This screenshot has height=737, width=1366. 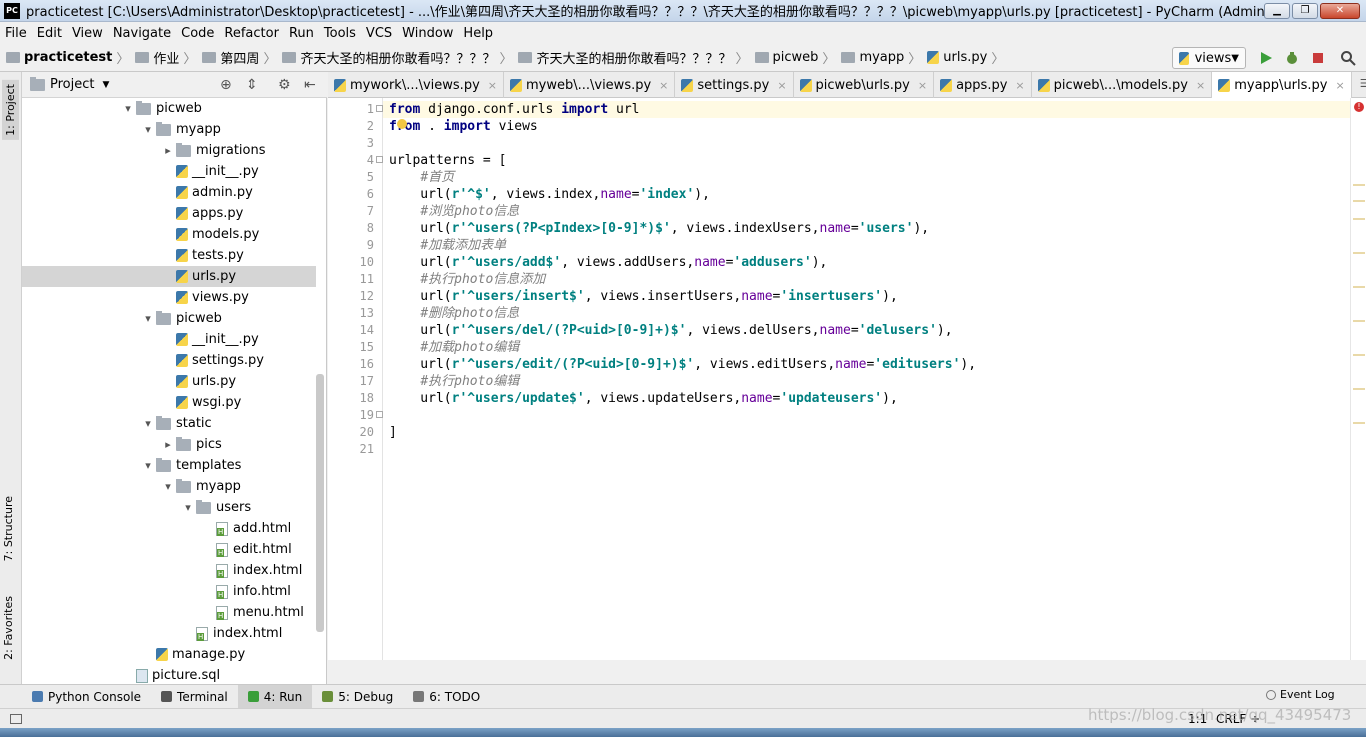 I want to click on tree-folder: ▾ static, so click(x=169, y=423).